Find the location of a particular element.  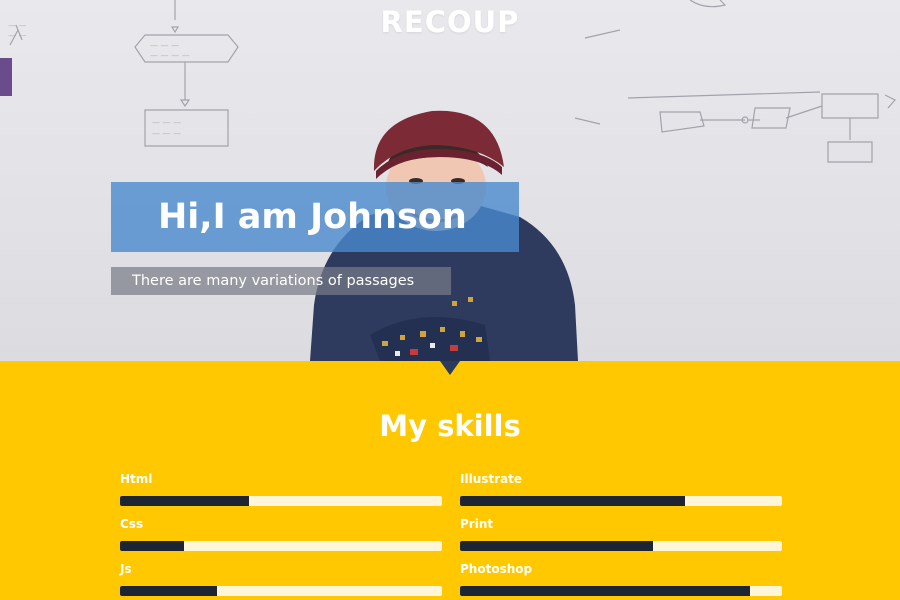

skill-photoshop: Photoshop is located at coordinates (621, 581).